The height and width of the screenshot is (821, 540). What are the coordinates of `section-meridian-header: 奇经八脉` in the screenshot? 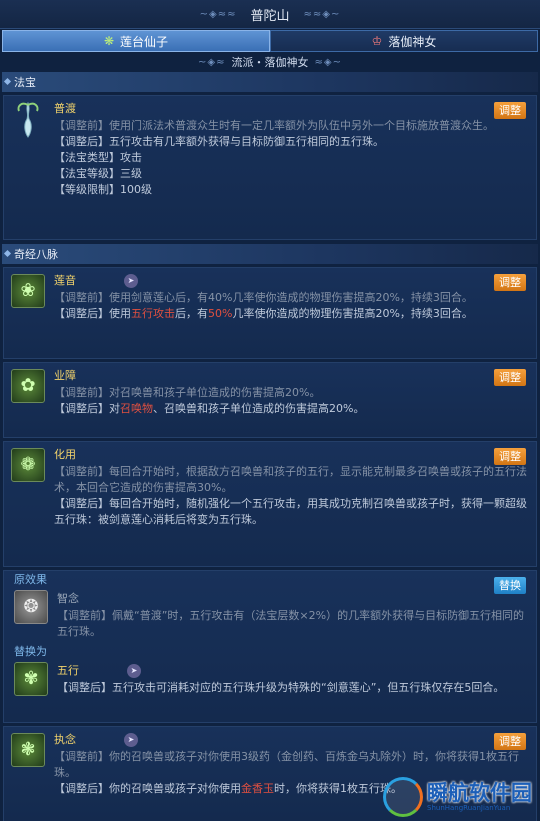 It's located at (270, 254).